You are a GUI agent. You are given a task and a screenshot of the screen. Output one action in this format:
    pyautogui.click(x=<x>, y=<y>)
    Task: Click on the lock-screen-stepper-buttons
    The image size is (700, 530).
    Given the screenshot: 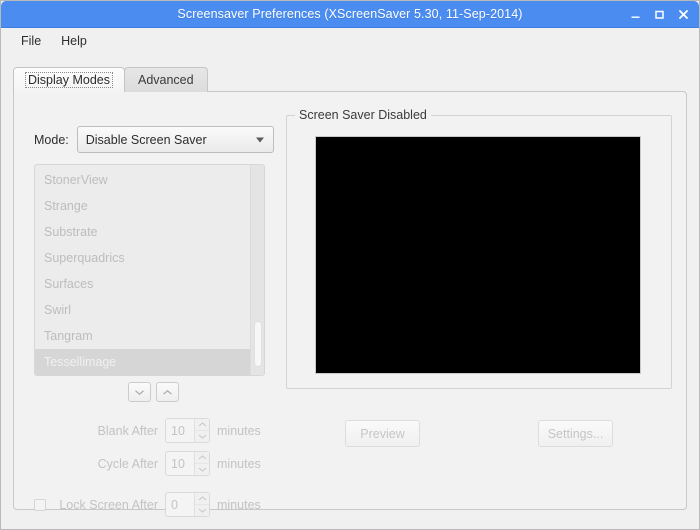 What is the action you would take?
    pyautogui.click(x=201, y=504)
    